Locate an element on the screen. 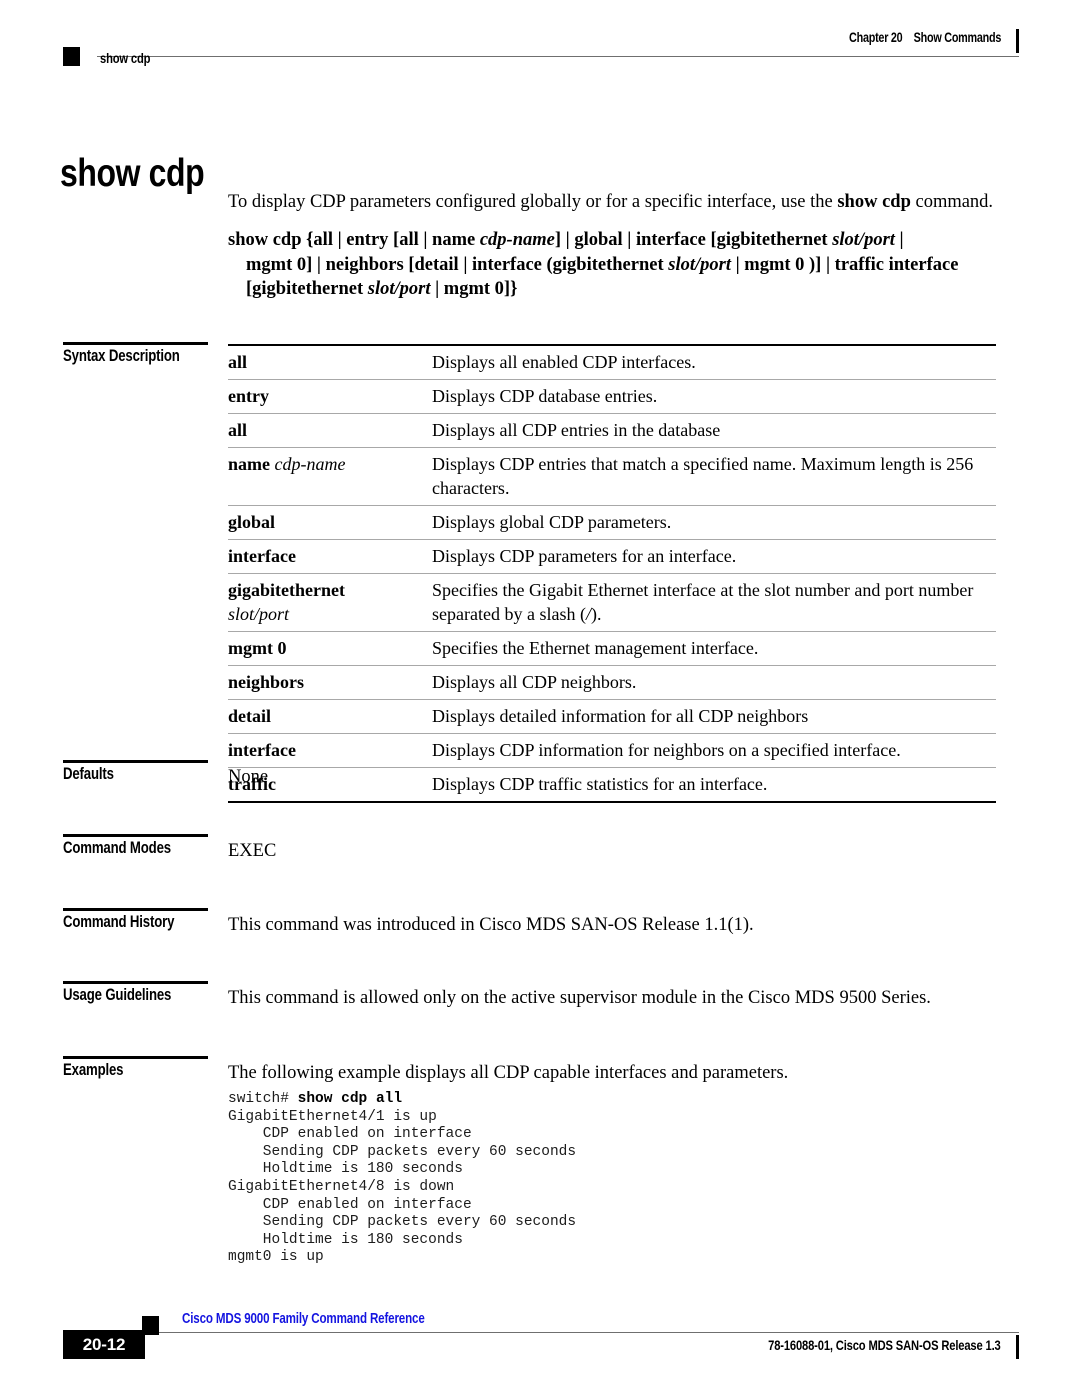 The height and width of the screenshot is (1397, 1080). header-chapter-info: Chapter 20 Show Commands is located at coordinates (925, 37).